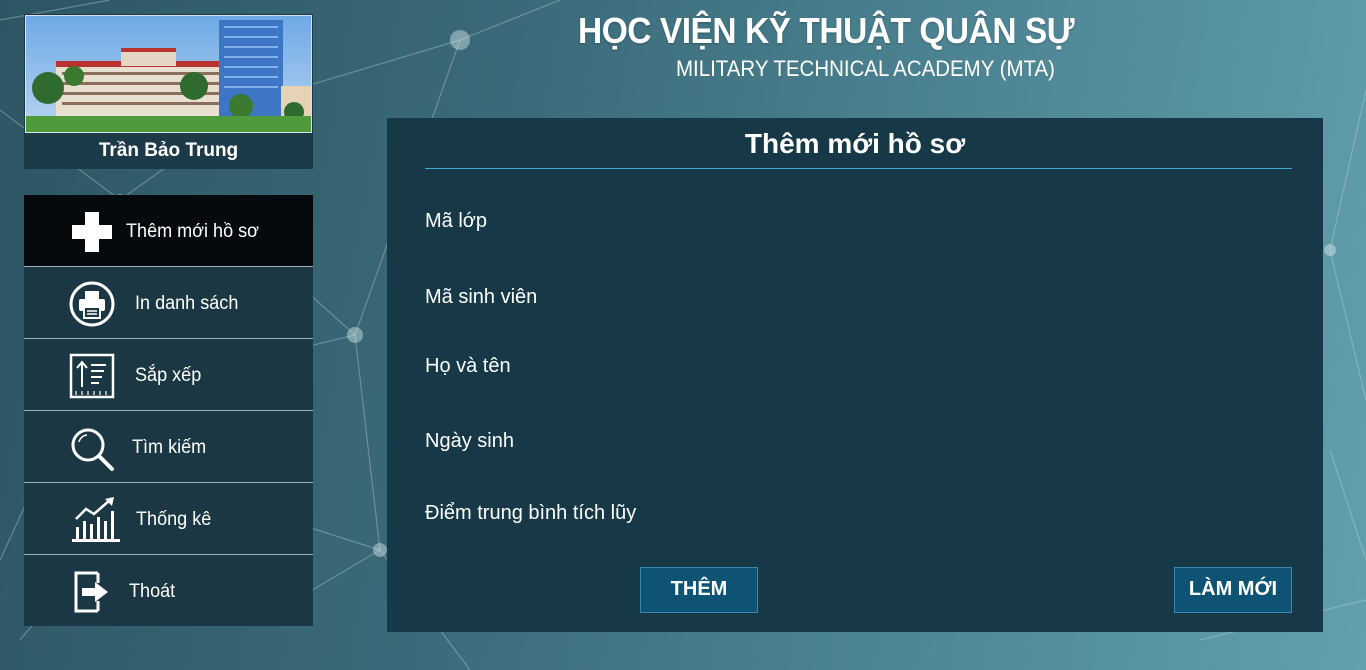  What do you see at coordinates (468, 366) in the screenshot?
I see `field-label-full-name: Họ và tên` at bounding box center [468, 366].